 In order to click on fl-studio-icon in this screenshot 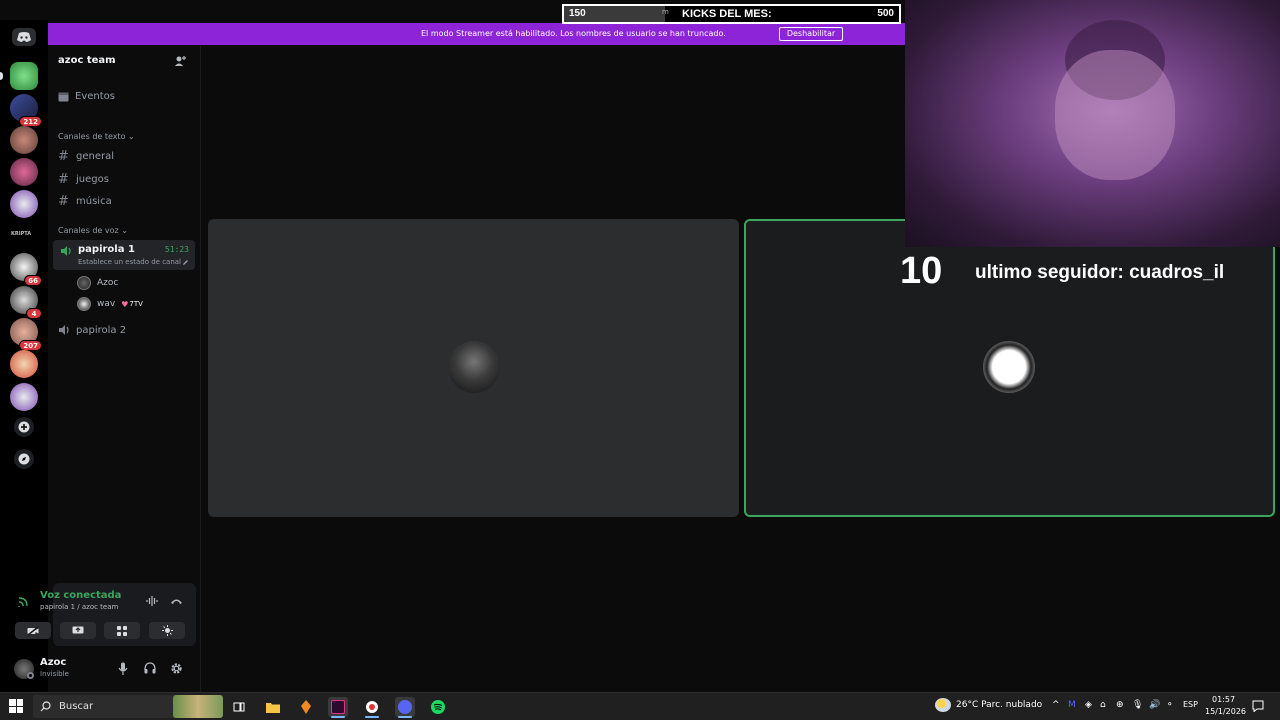, I will do `click(306, 707)`.